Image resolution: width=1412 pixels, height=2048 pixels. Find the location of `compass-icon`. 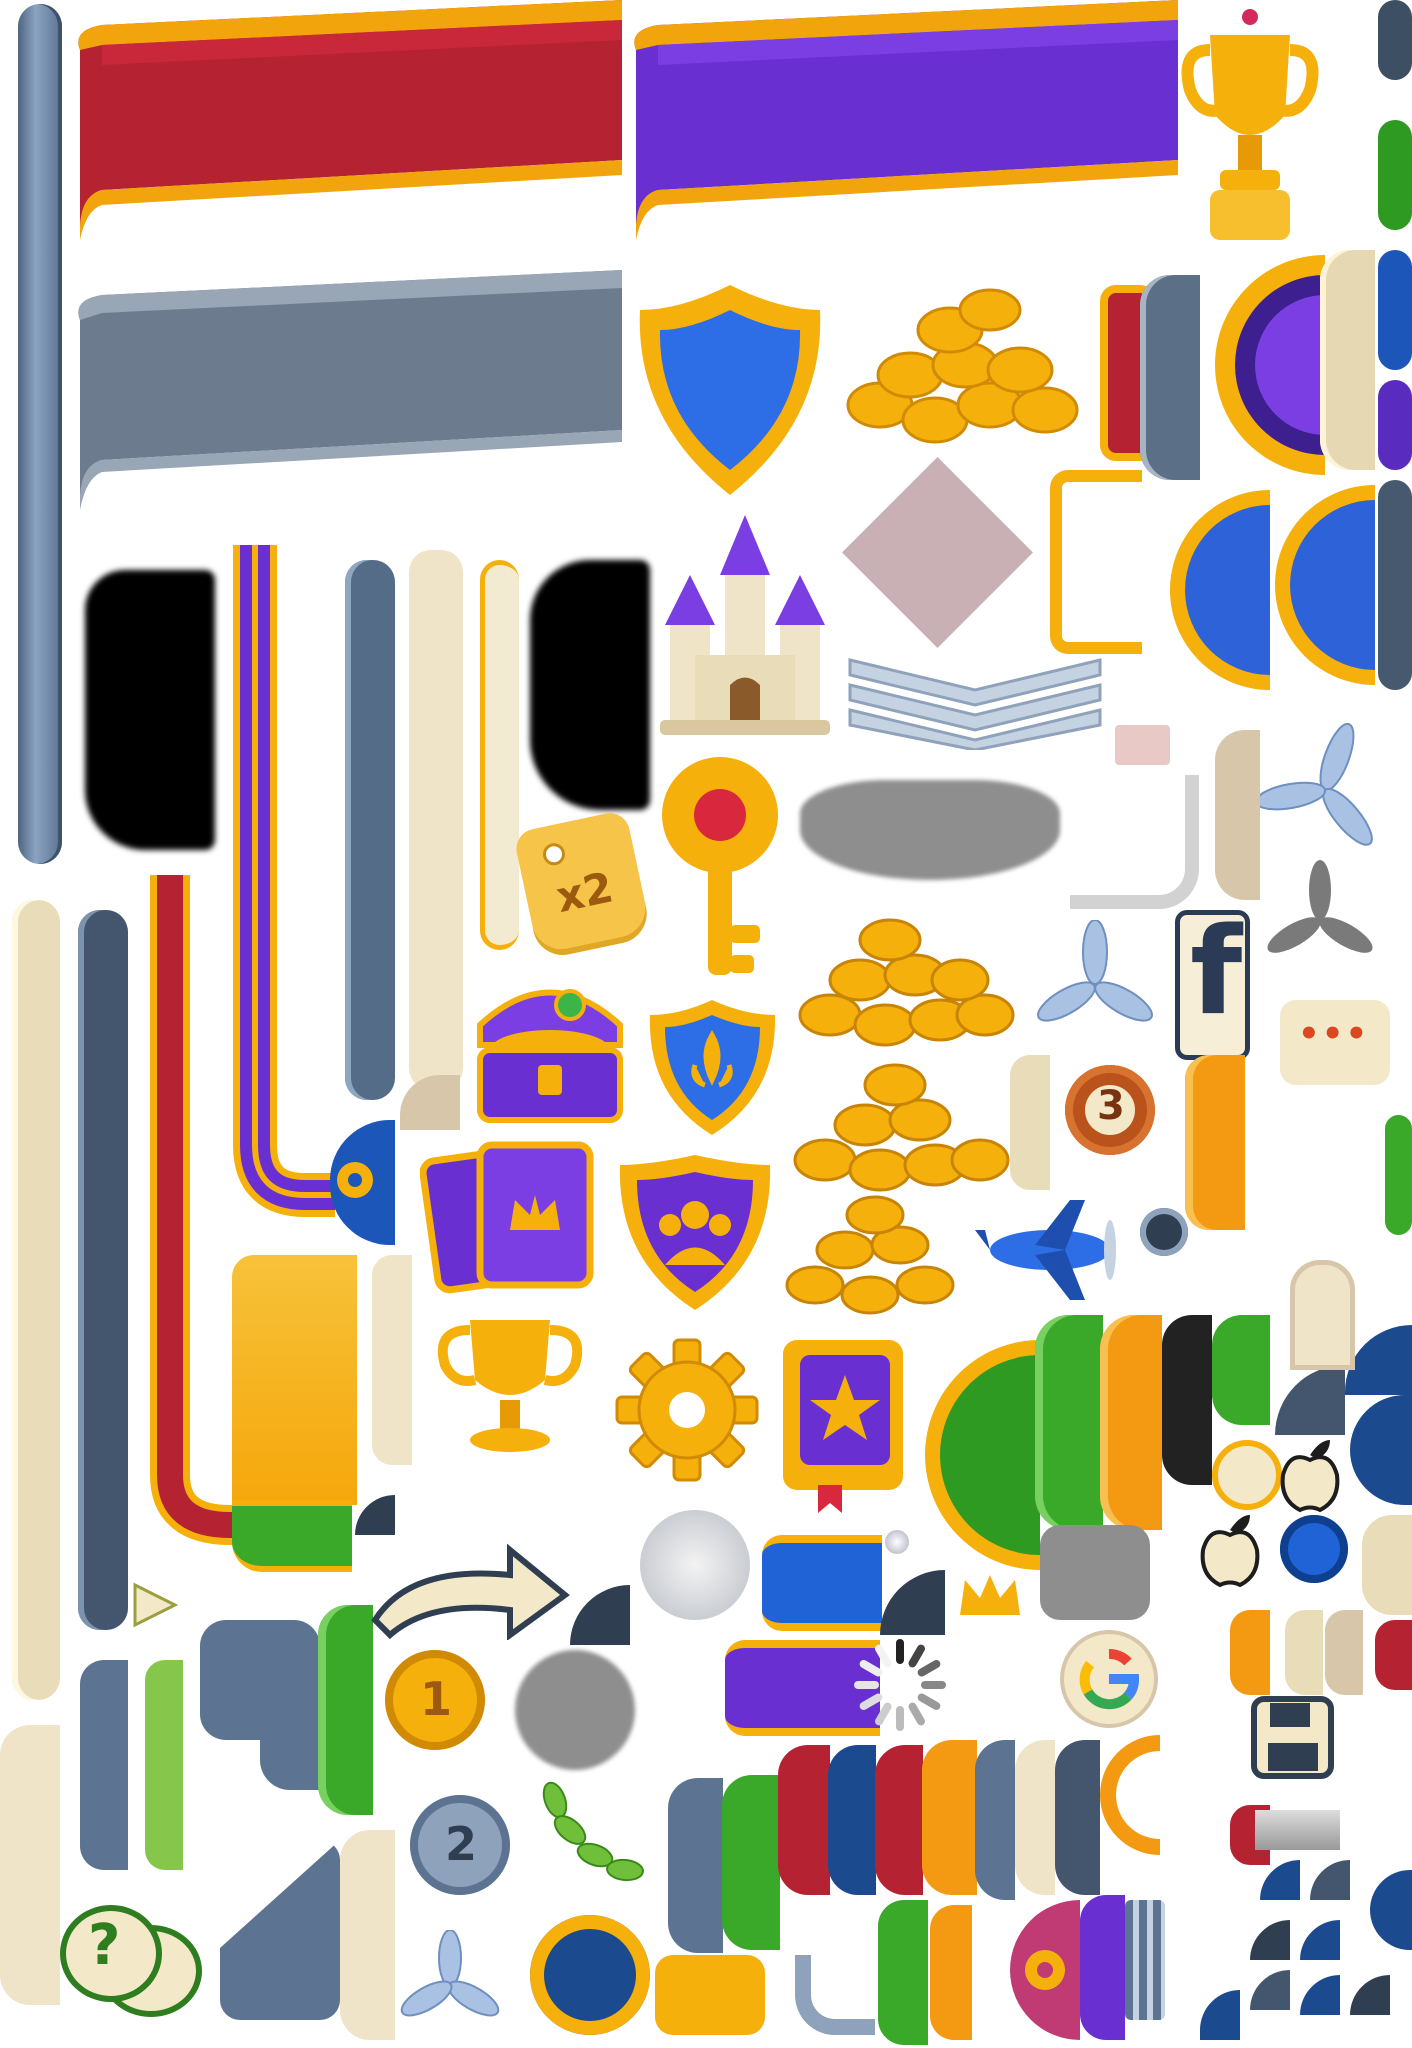

compass-icon is located at coordinates (1247, 1475).